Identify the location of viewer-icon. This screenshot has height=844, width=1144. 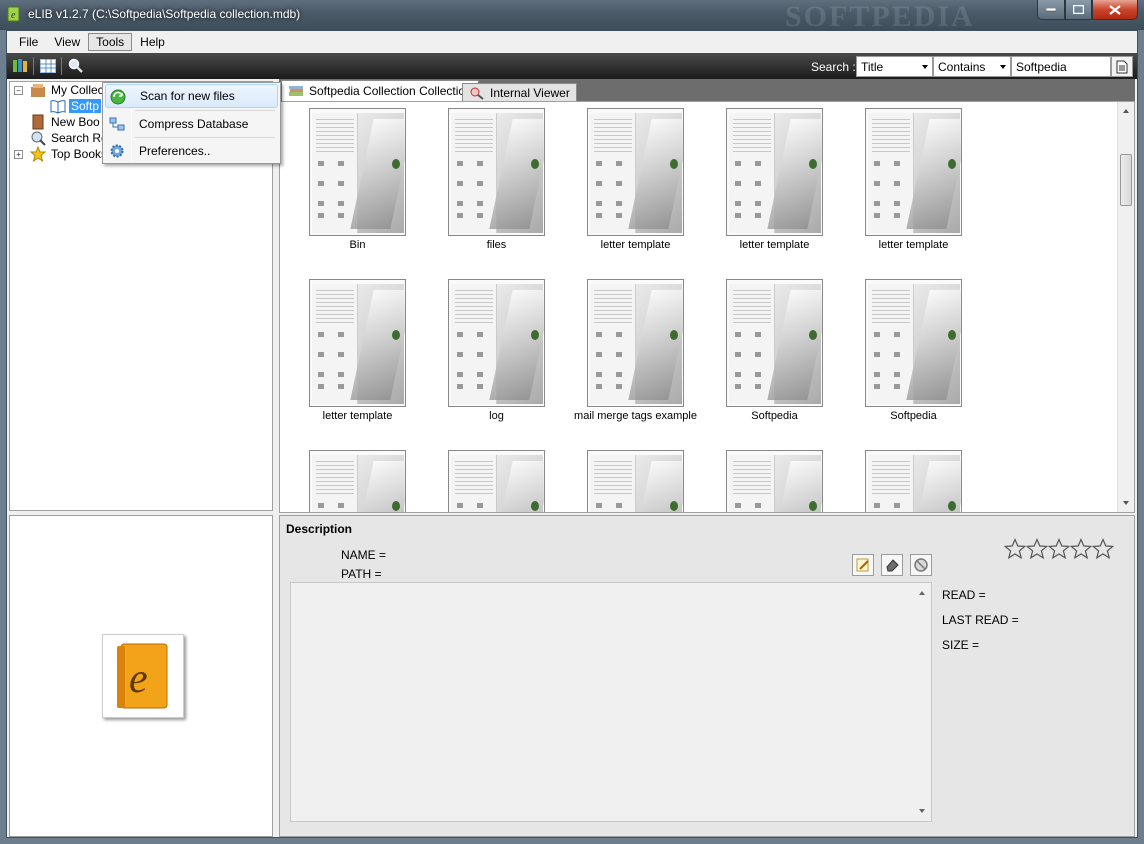
(477, 93).